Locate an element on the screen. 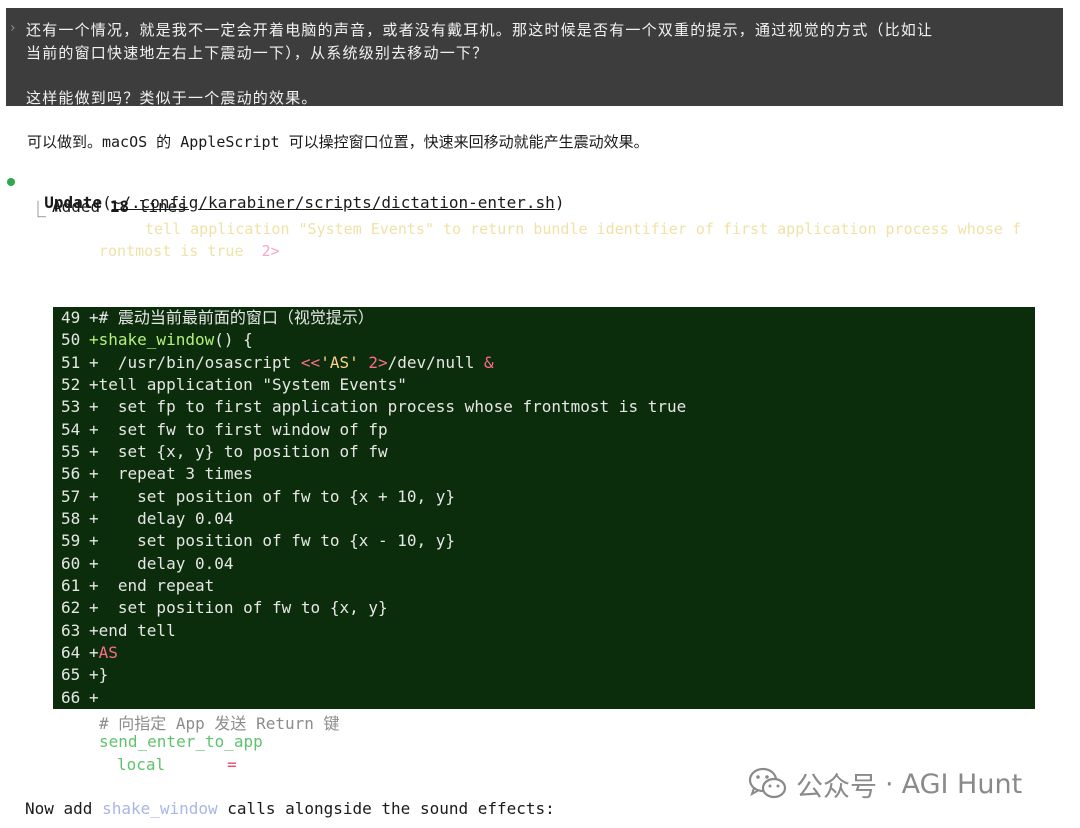  prompt-line-3: 这样能做到吗？类似于一个震动的效果。 is located at coordinates (172, 98).